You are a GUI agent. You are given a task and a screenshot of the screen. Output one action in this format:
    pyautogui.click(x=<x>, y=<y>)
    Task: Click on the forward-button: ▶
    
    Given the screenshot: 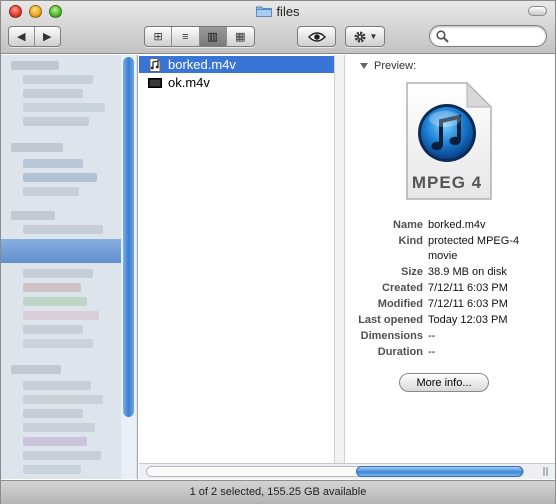 What is the action you would take?
    pyautogui.click(x=47, y=36)
    